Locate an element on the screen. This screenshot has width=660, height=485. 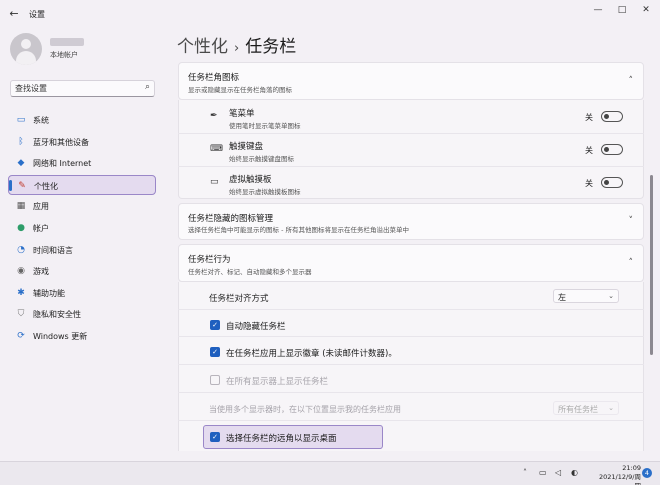
corner-icons-title: 任务栏角图标 is located at coordinates (214, 78).